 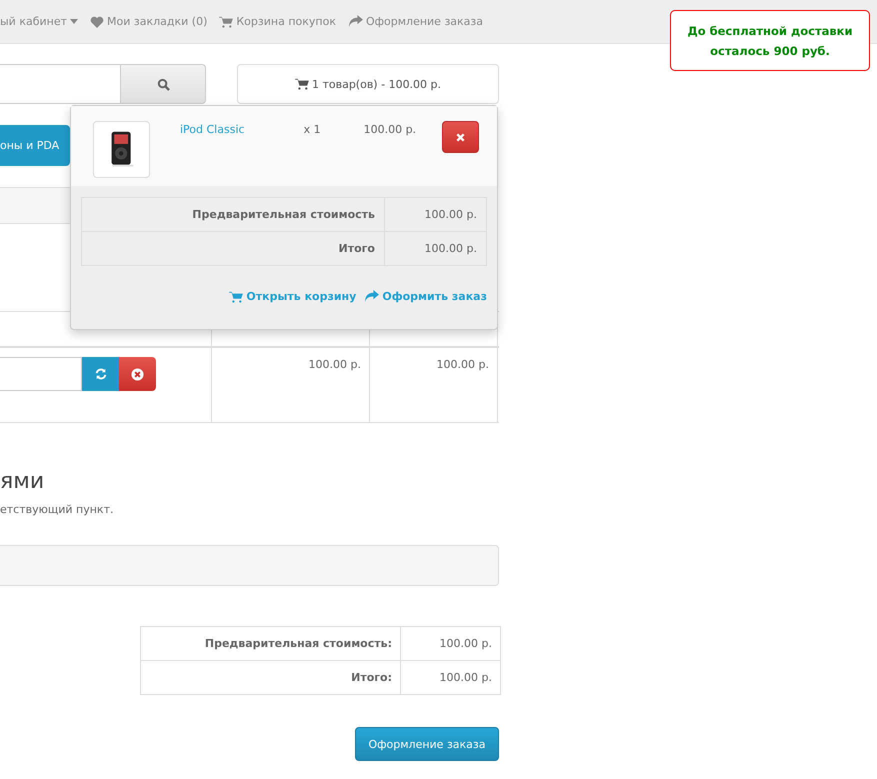 What do you see at coordinates (74, 21) in the screenshot?
I see `caret-icon` at bounding box center [74, 21].